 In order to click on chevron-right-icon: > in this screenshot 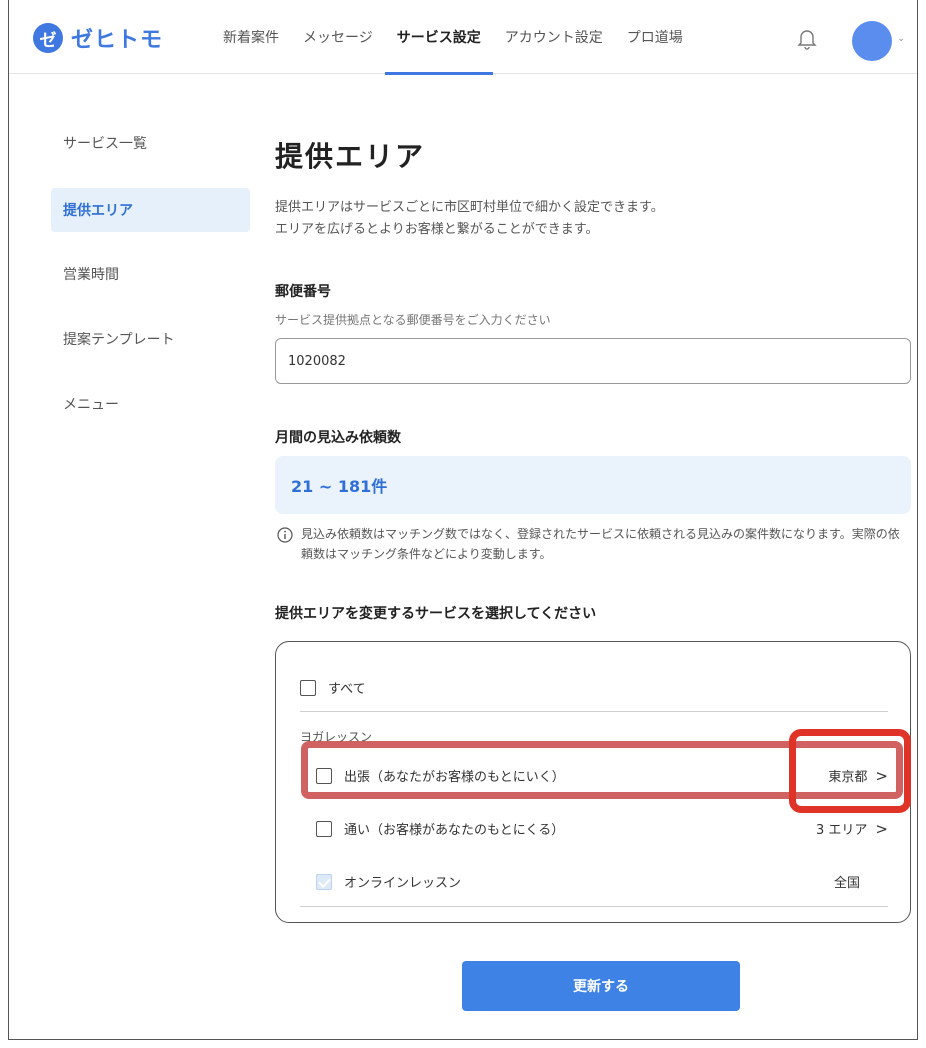, I will do `click(881, 828)`.